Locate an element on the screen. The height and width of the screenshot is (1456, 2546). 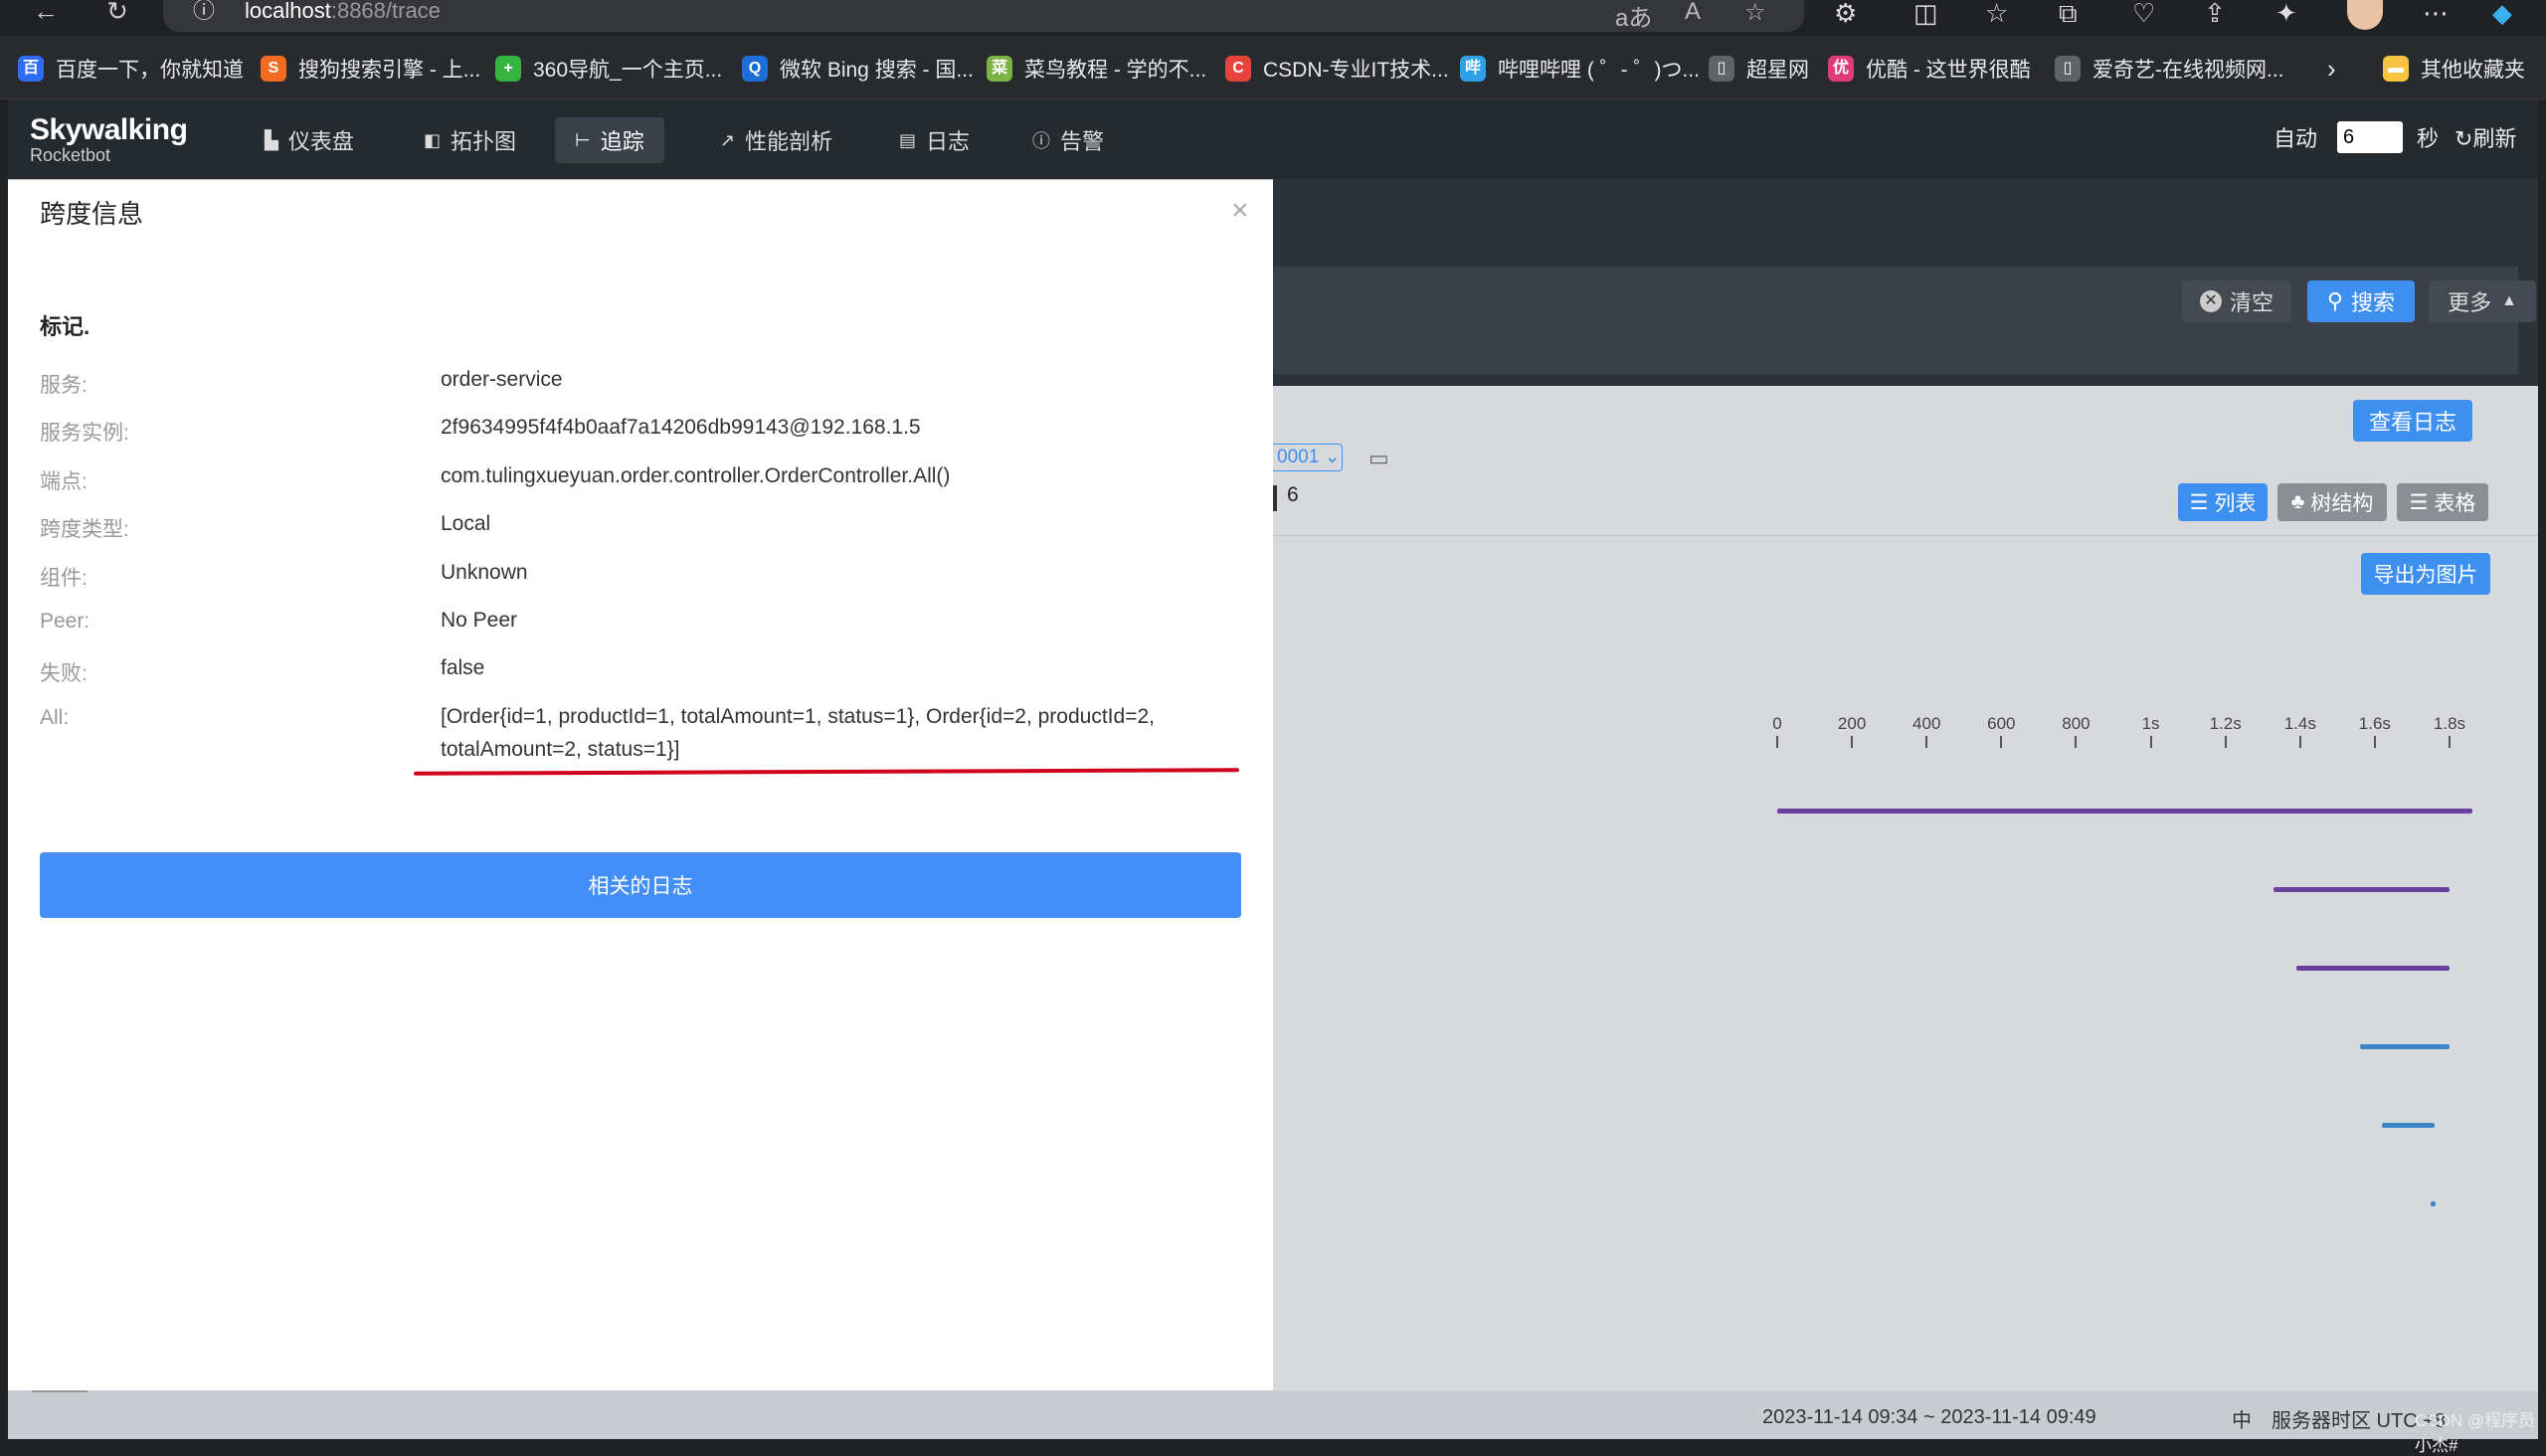
bookmark-item: 百百度一下，你就知道 is located at coordinates (131, 69).